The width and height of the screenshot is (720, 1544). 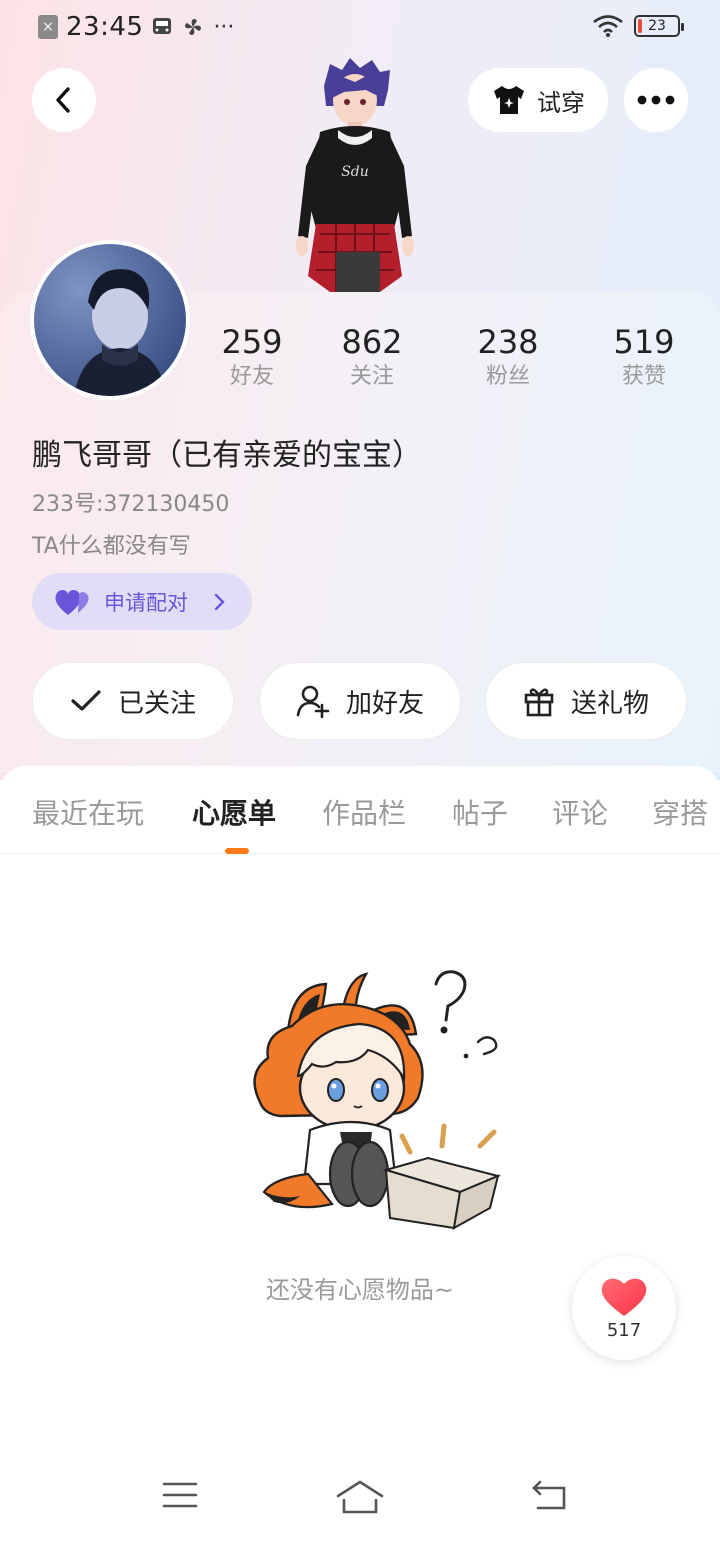 I want to click on stat-following-label: 关注, so click(x=371, y=376).